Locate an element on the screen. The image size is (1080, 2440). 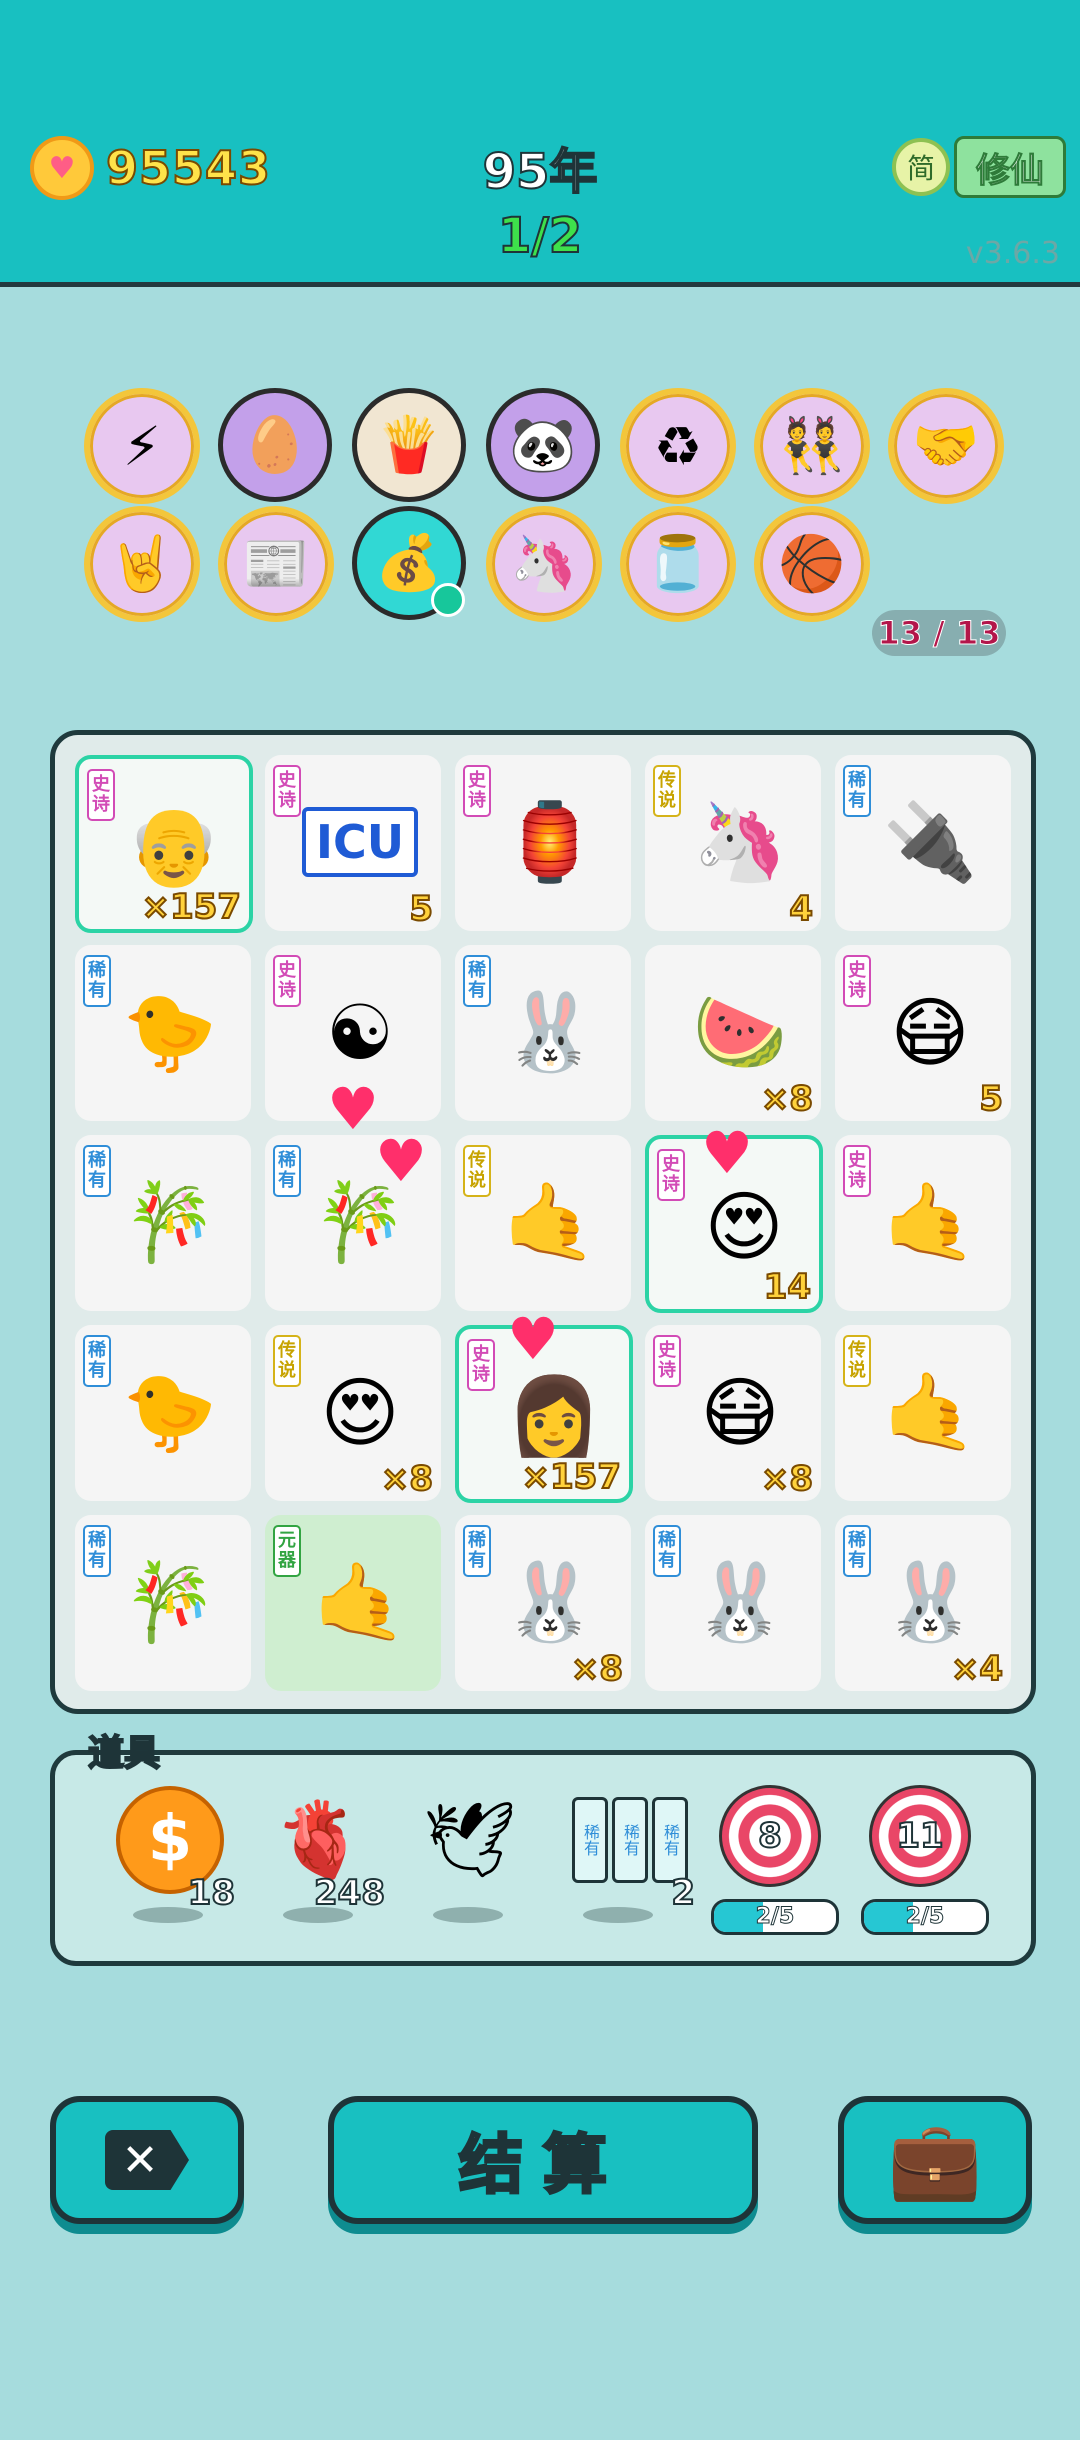
exit-button: ✕ is located at coordinates (147, 2160).